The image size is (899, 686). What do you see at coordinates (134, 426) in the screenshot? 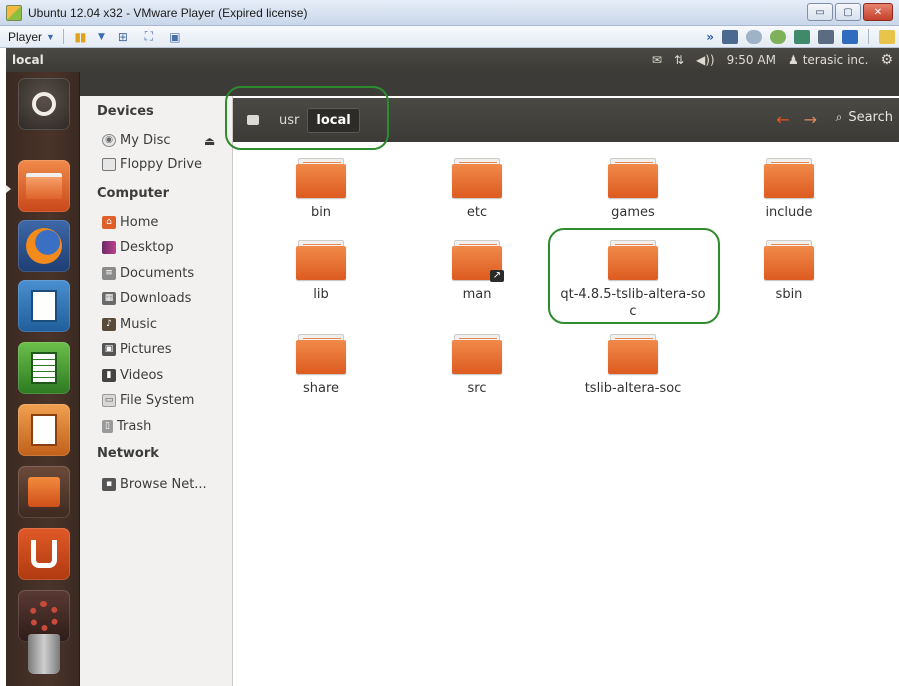
I see `sidebar-item-label: Trash` at bounding box center [134, 426].